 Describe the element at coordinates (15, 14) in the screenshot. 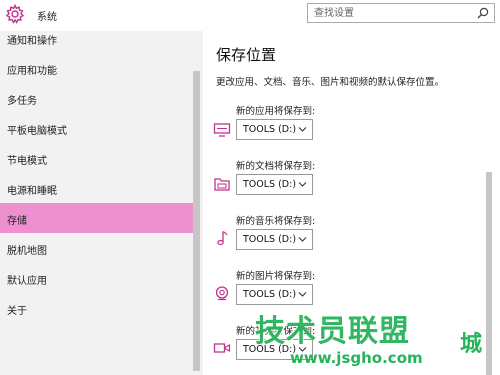

I see `gear-icon` at that location.